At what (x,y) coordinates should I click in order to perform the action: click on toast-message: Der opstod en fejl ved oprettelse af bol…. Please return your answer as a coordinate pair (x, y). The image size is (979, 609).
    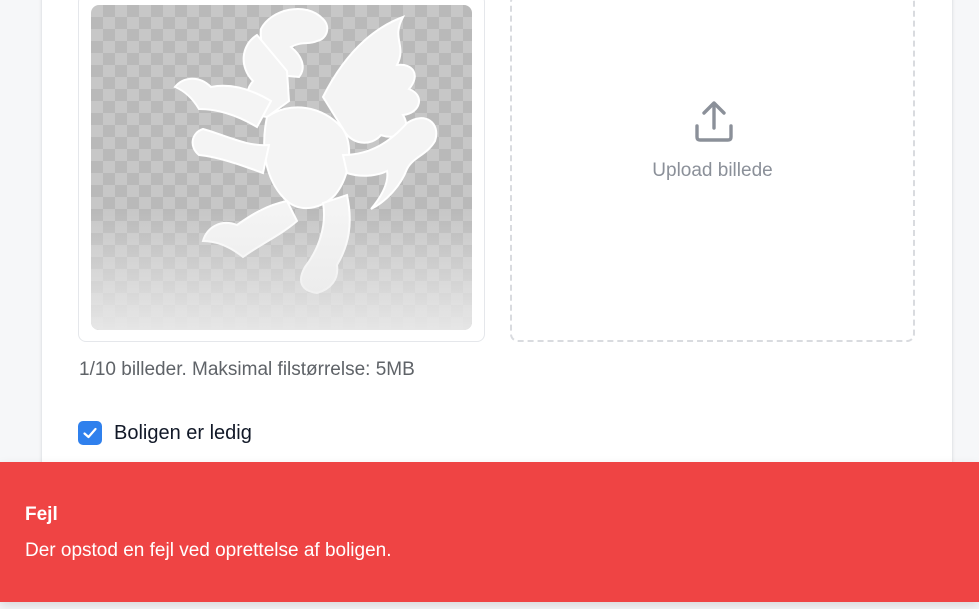
    Looking at the image, I should click on (208, 550).